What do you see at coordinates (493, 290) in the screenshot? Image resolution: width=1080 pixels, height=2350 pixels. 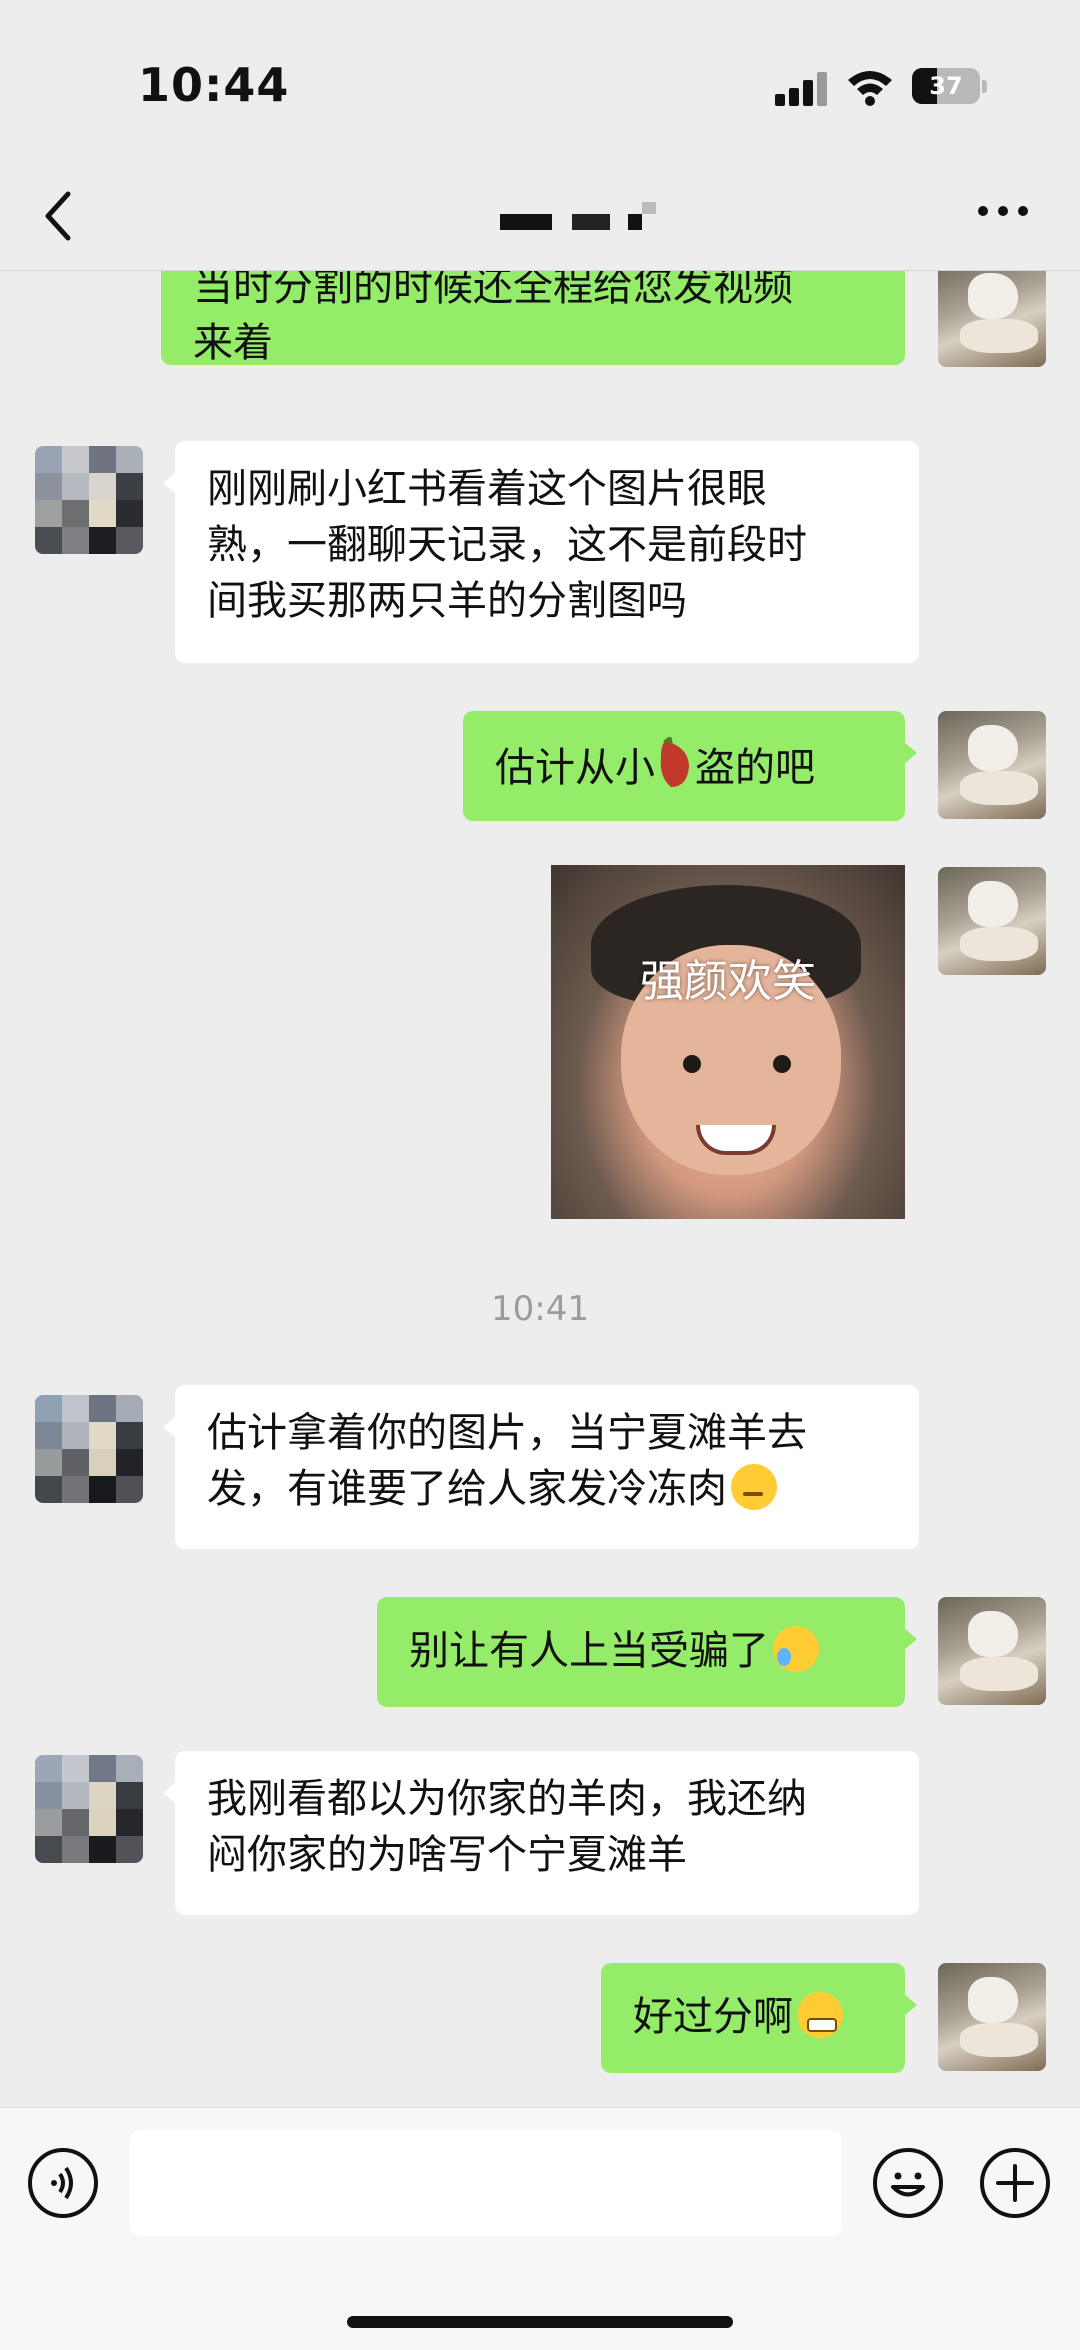 I see `message-line: 当时分割的时候还全程给您发视频` at bounding box center [493, 290].